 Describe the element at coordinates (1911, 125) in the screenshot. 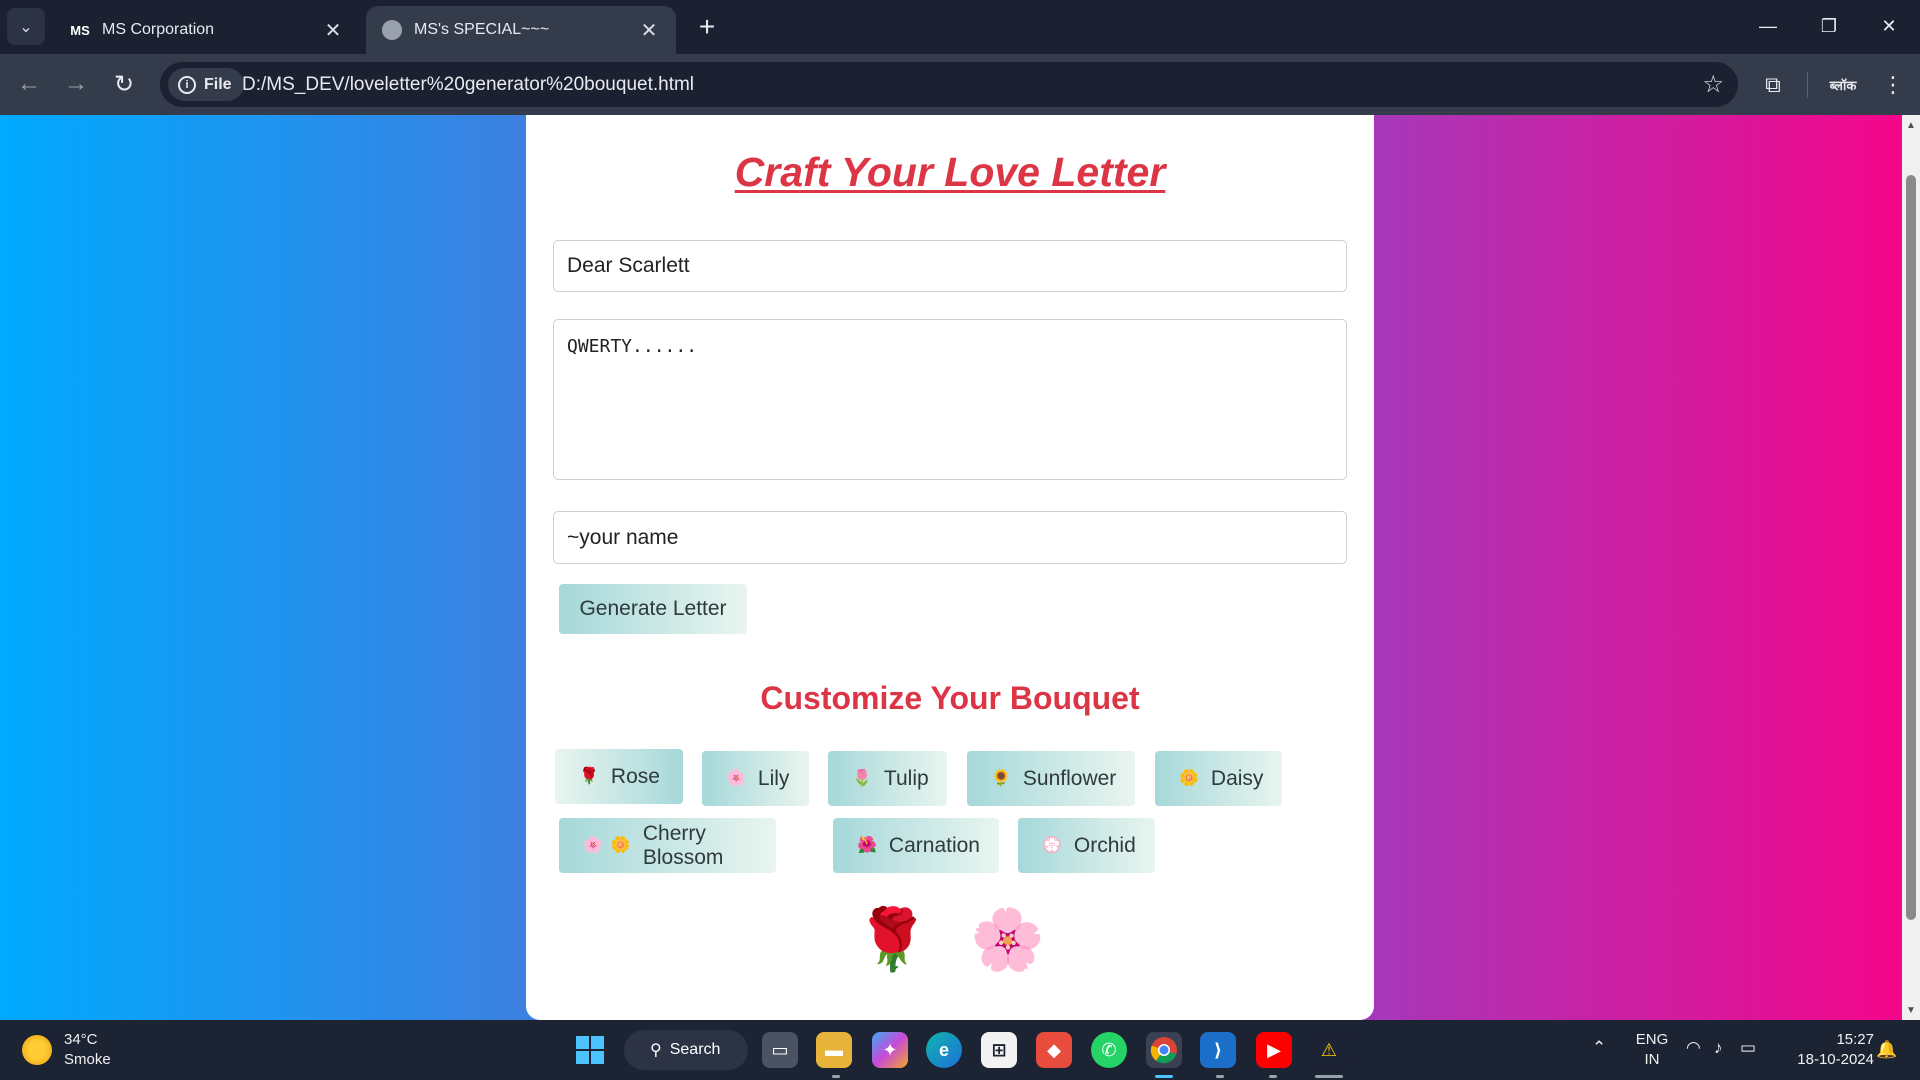

I see `scroll-up-icon: ▲` at that location.